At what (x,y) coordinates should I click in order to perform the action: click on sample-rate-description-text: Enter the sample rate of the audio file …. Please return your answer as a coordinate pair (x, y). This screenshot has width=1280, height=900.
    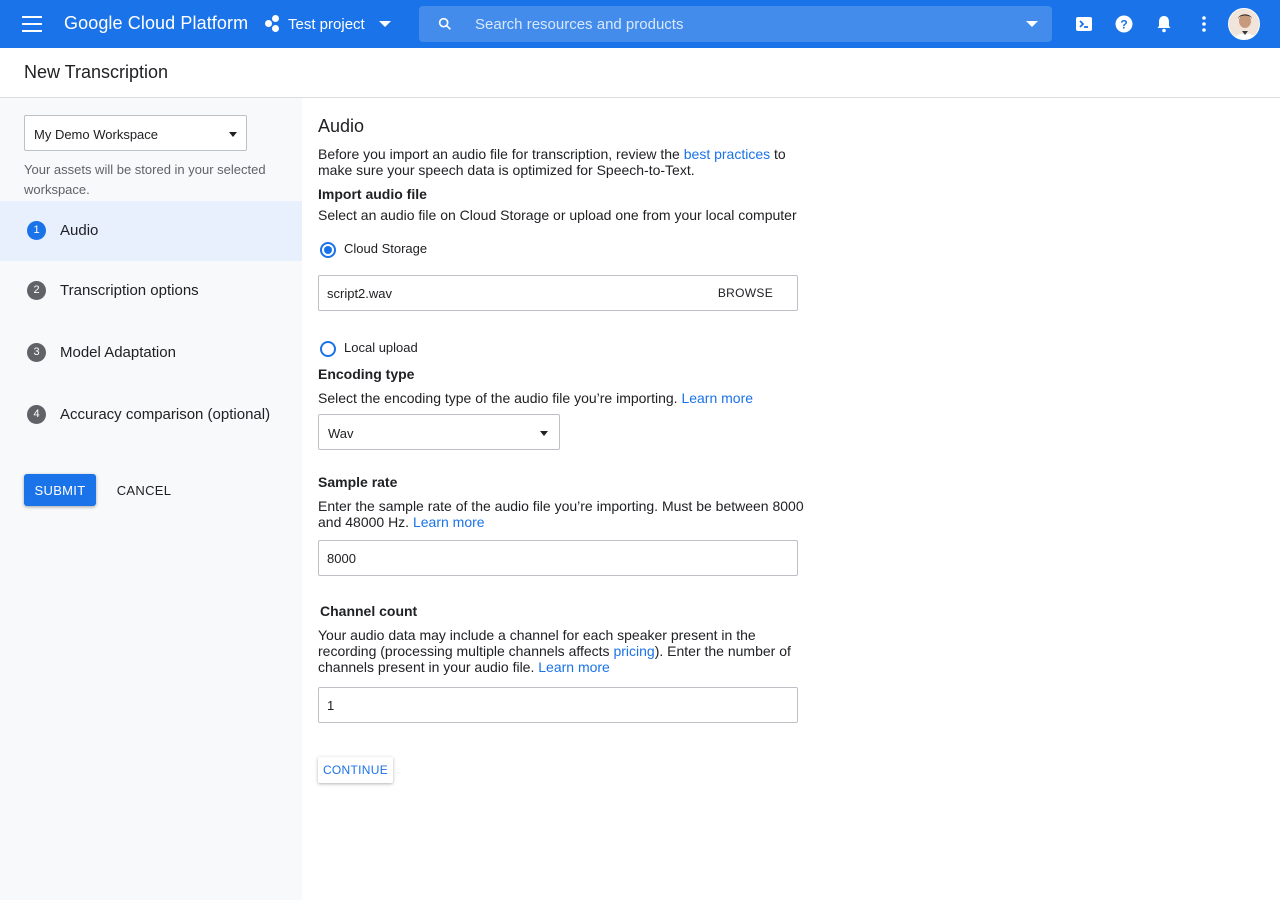
    Looking at the image, I should click on (561, 514).